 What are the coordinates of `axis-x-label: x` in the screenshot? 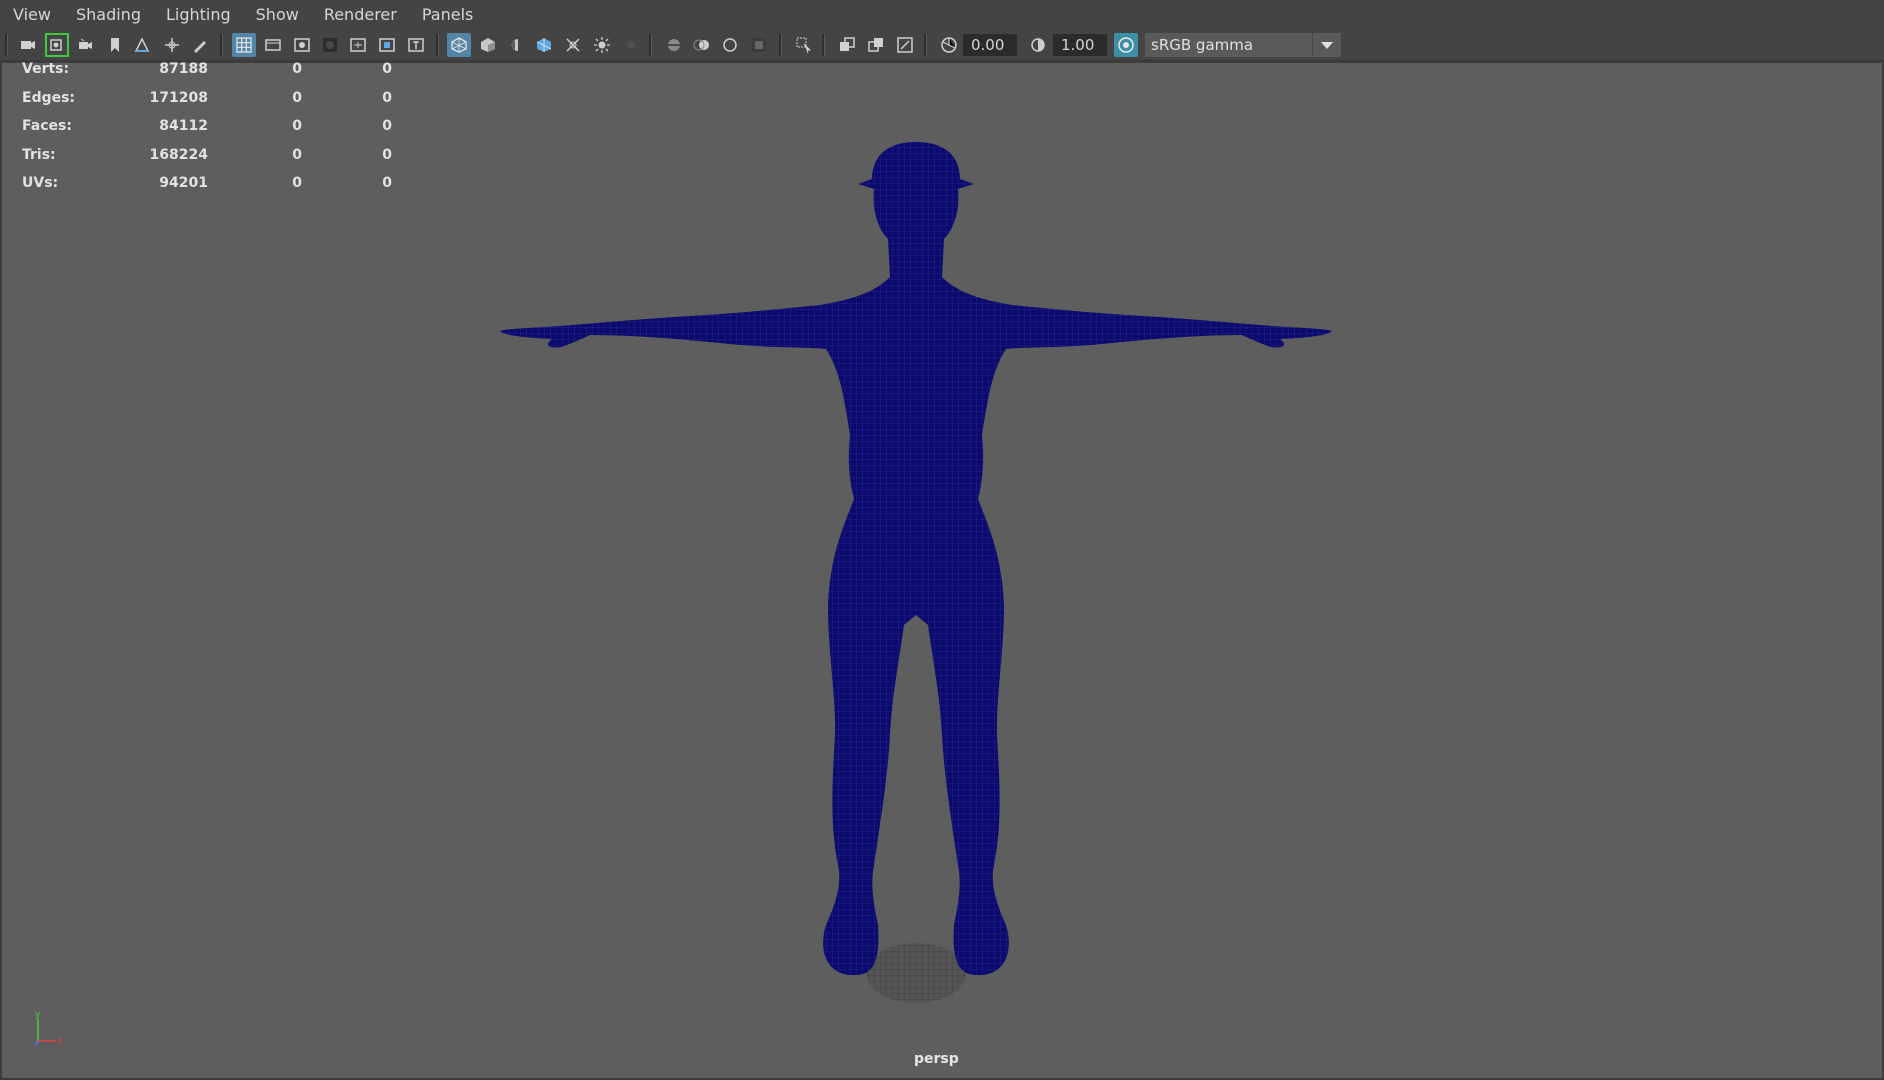 It's located at (61, 1041).